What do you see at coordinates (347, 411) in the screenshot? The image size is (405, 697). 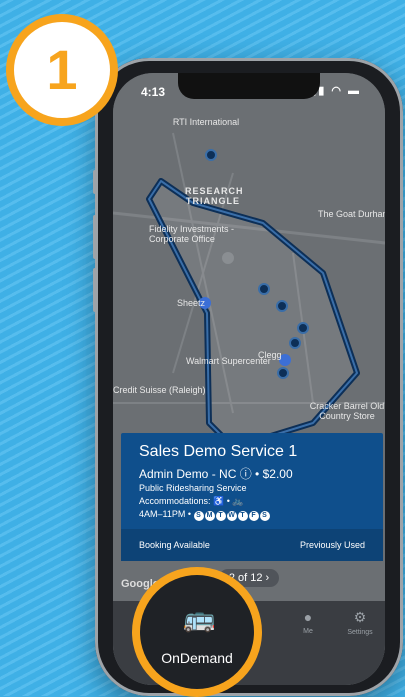 I see `map-label: Cracker Barrel Old Country Store` at bounding box center [347, 411].